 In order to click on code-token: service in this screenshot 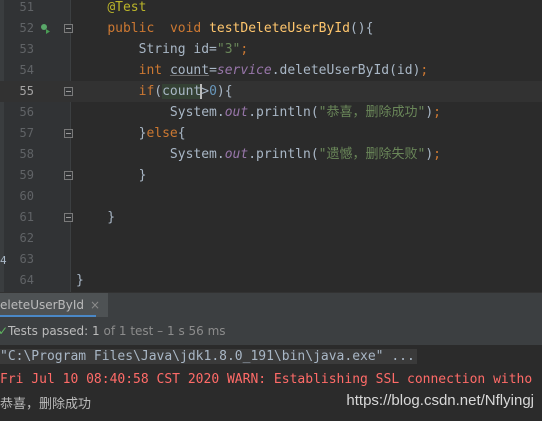, I will do `click(244, 70)`.